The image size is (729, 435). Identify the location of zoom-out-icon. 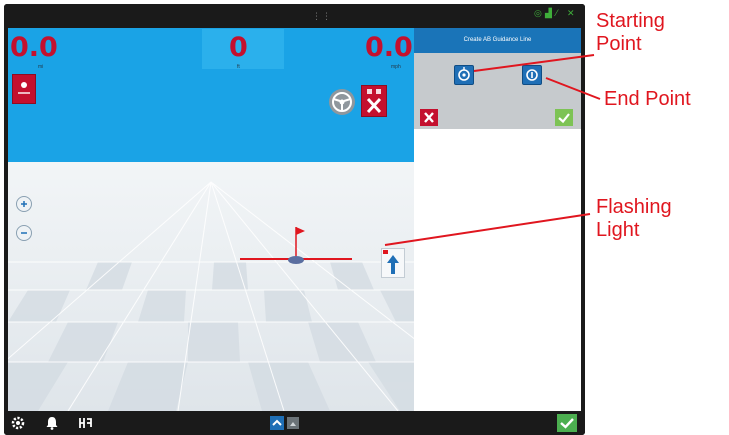
(24, 233).